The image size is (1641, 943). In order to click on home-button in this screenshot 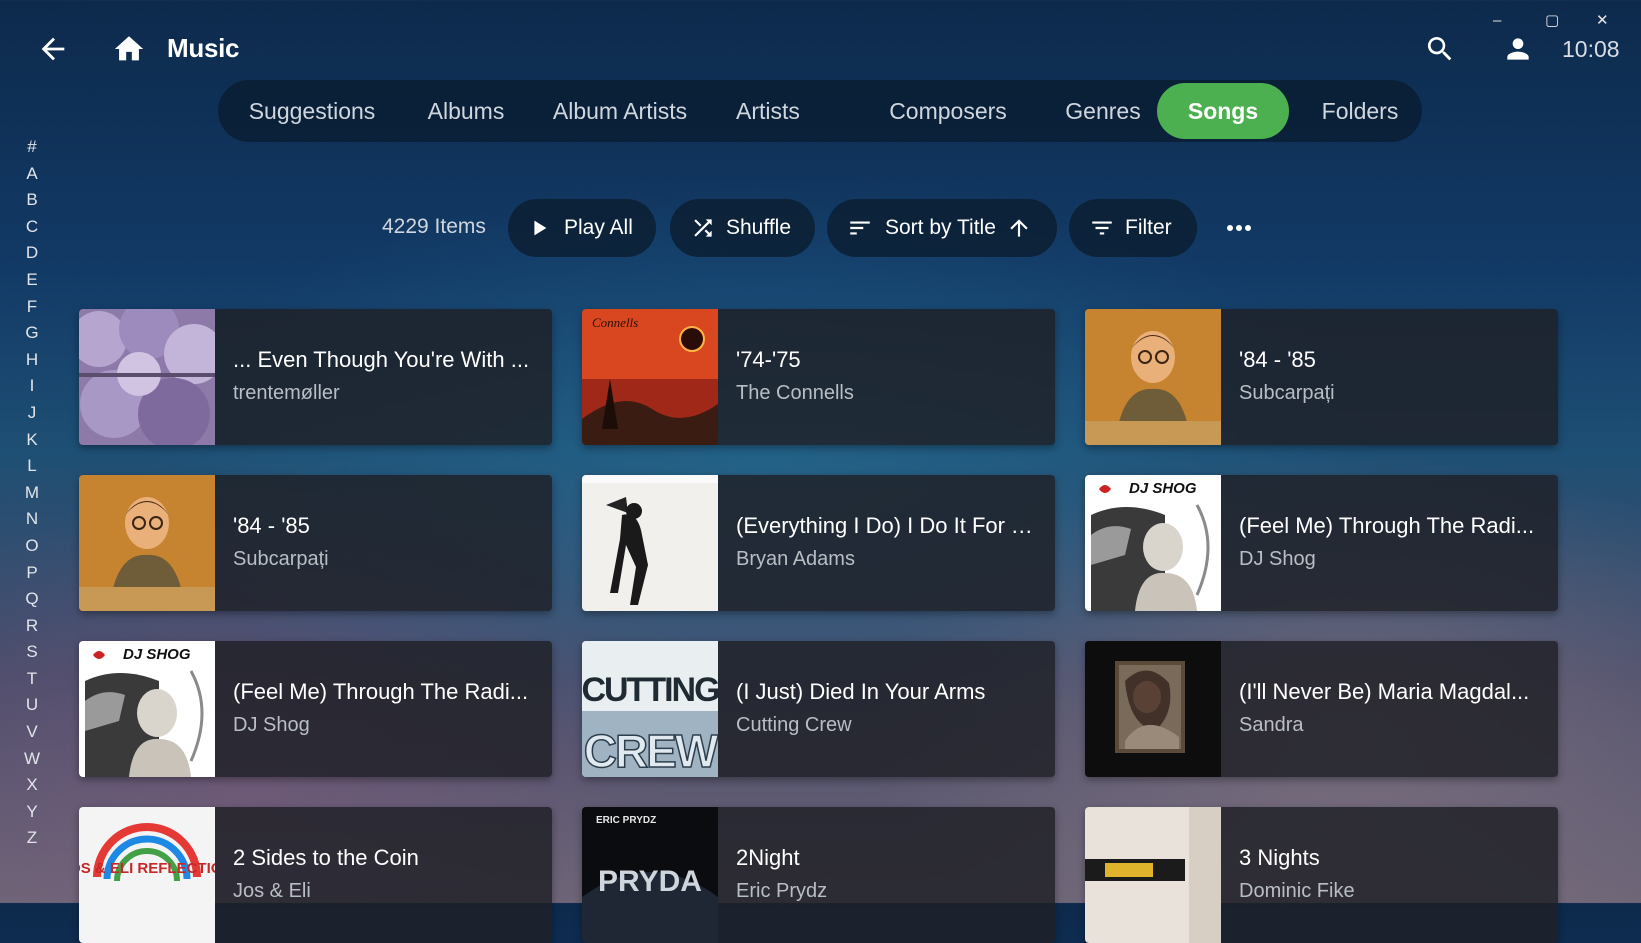, I will do `click(129, 49)`.